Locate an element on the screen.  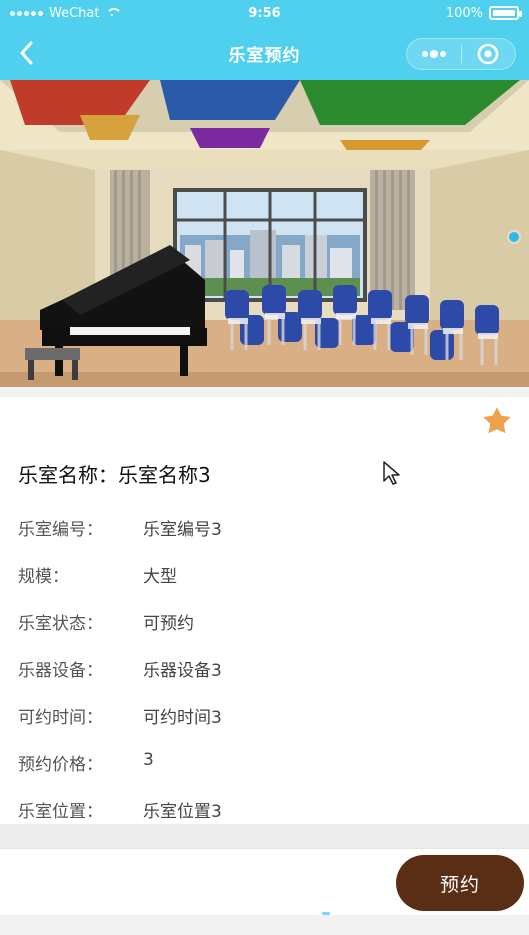
wechat-capsule is located at coordinates (461, 54).